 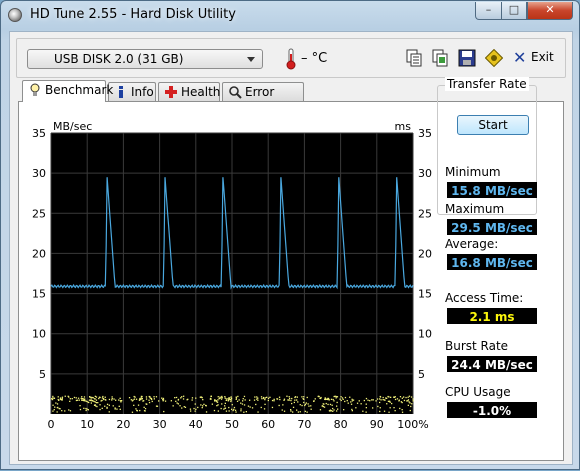 What do you see at coordinates (268, 424) in the screenshot?
I see `x-tick-label: 60` at bounding box center [268, 424].